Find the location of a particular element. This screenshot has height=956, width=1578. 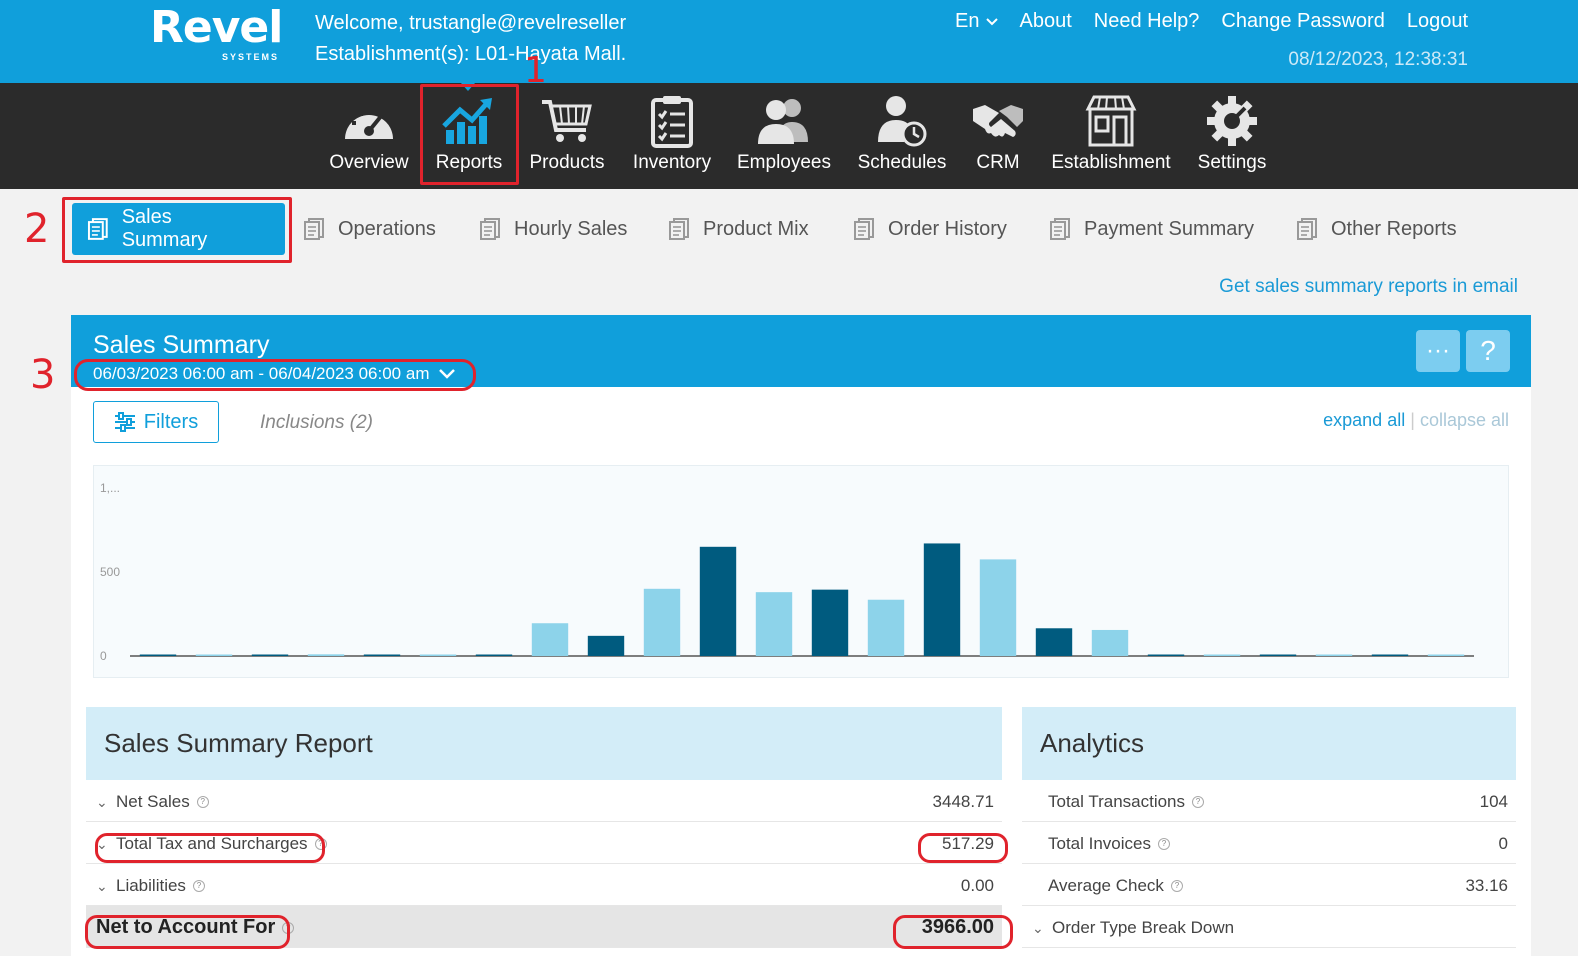

establishment-text: Establishment(s): L01-Hayata Mall. is located at coordinates (471, 54).